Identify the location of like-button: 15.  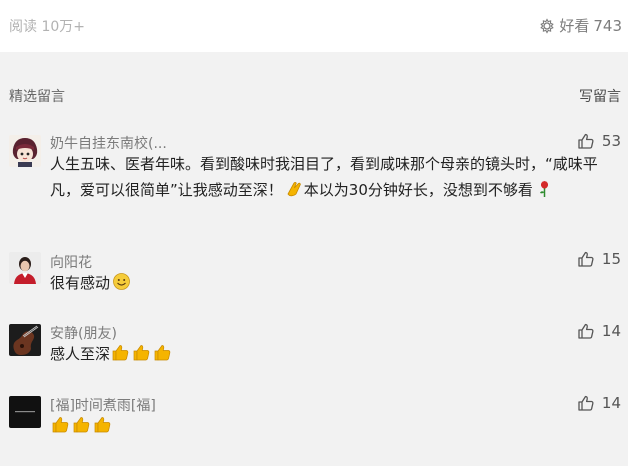
(599, 259).